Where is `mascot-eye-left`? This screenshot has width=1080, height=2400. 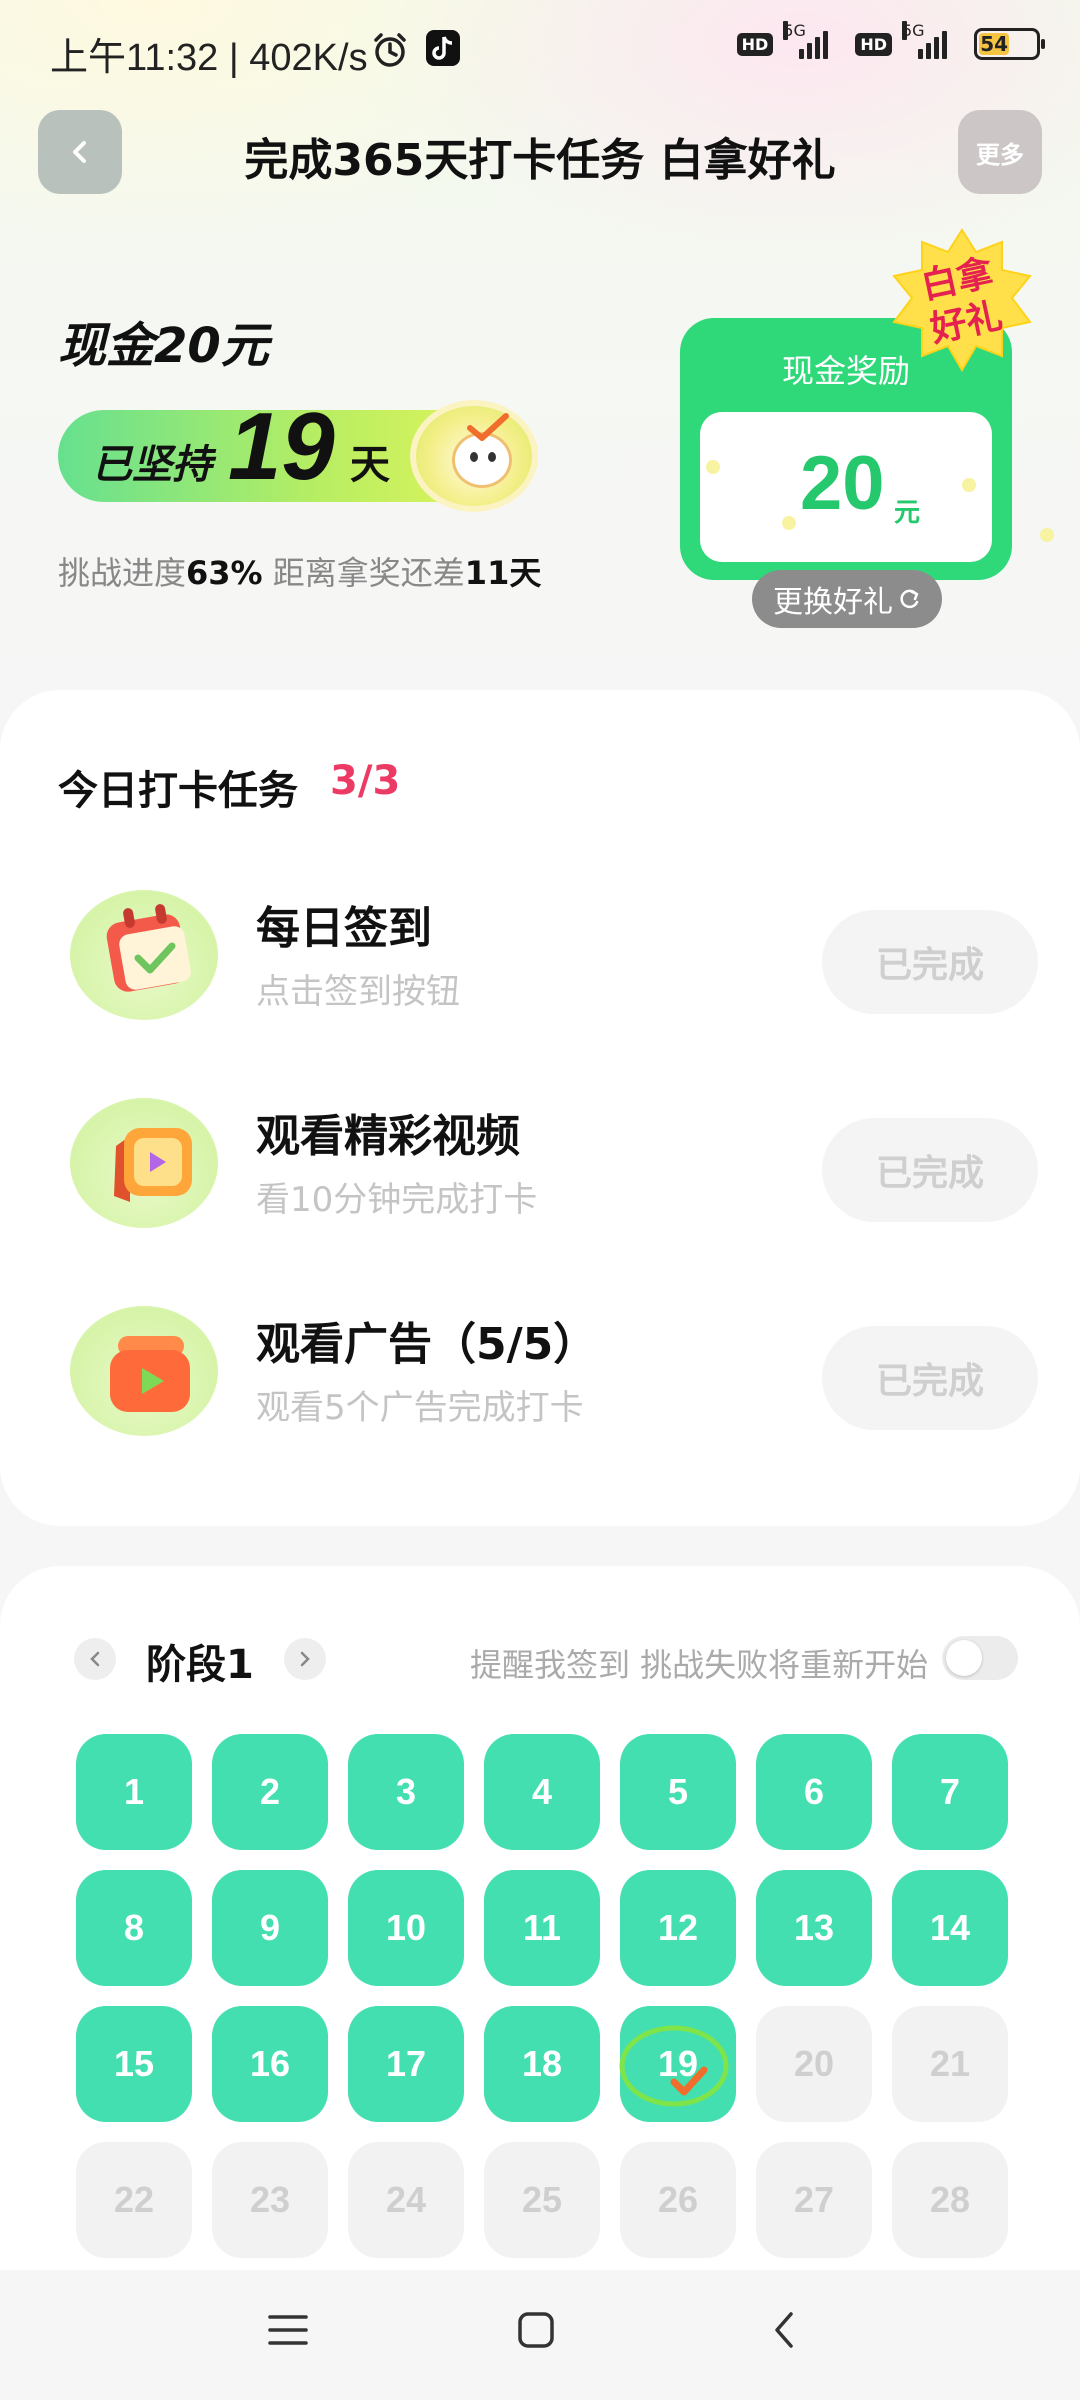 mascot-eye-left is located at coordinates (474, 457).